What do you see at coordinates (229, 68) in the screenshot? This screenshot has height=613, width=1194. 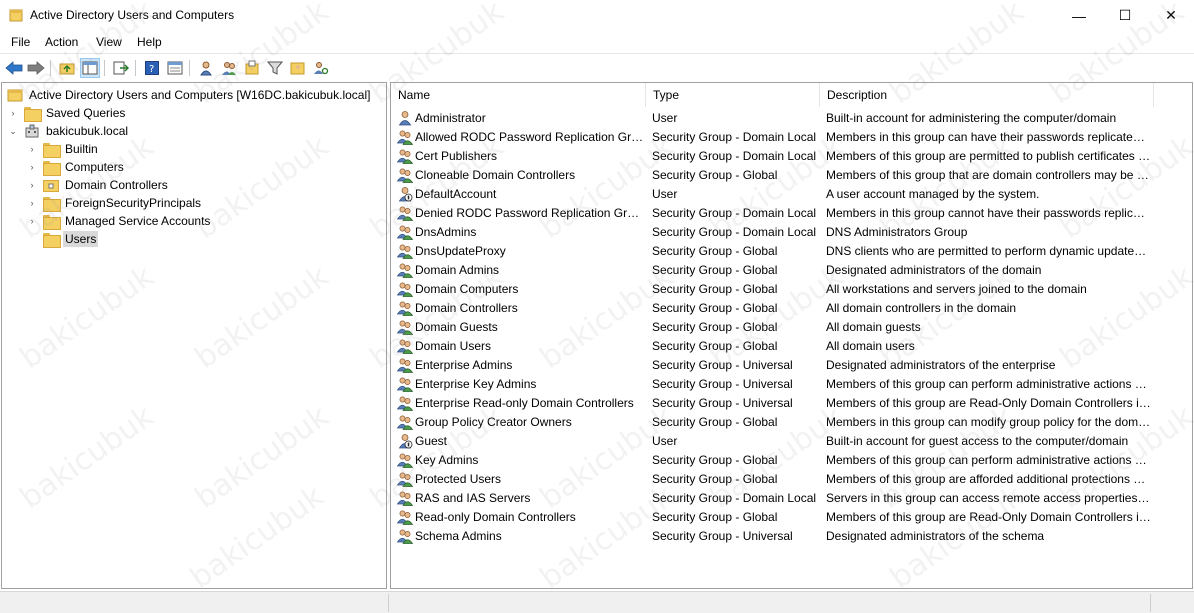 I see `new-group-icon` at bounding box center [229, 68].